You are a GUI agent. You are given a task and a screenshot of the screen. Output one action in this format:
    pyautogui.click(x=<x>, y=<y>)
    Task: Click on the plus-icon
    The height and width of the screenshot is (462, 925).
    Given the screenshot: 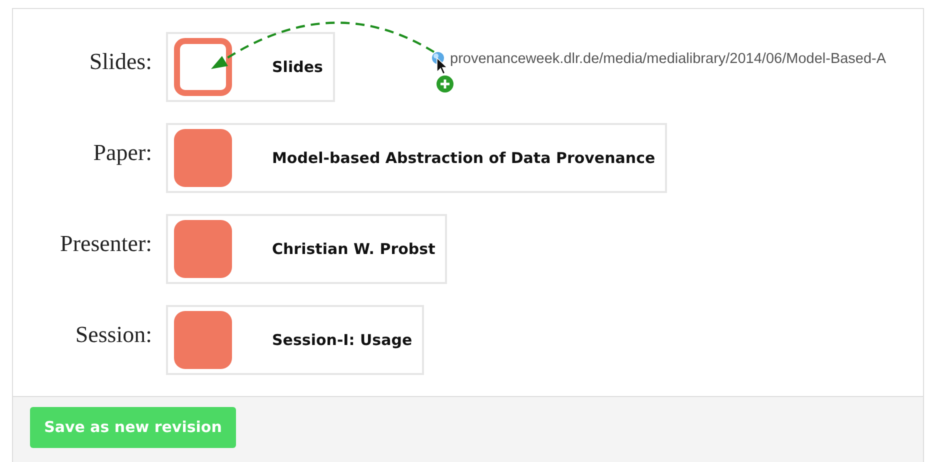 What is the action you would take?
    pyautogui.click(x=445, y=84)
    